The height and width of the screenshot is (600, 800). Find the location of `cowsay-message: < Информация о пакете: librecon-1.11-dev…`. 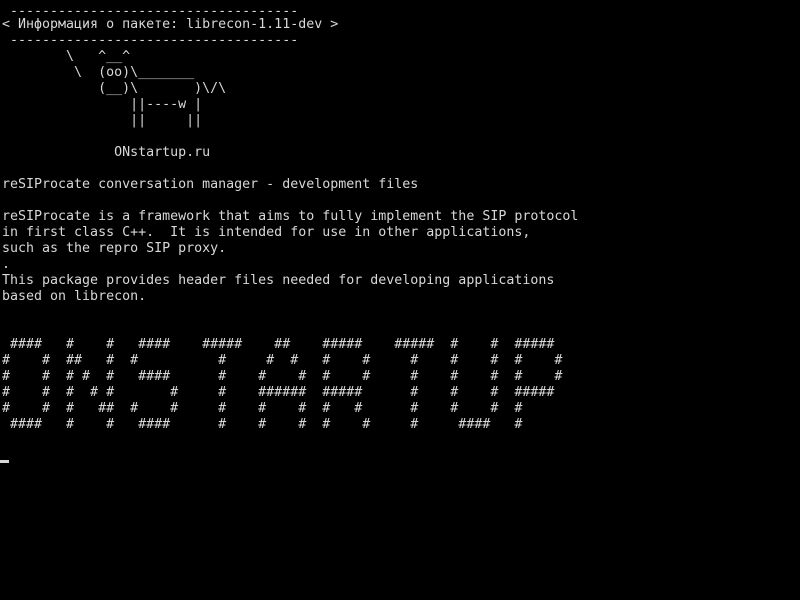

cowsay-message: < Информация о пакете: librecon-1.11-dev… is located at coordinates (170, 24).